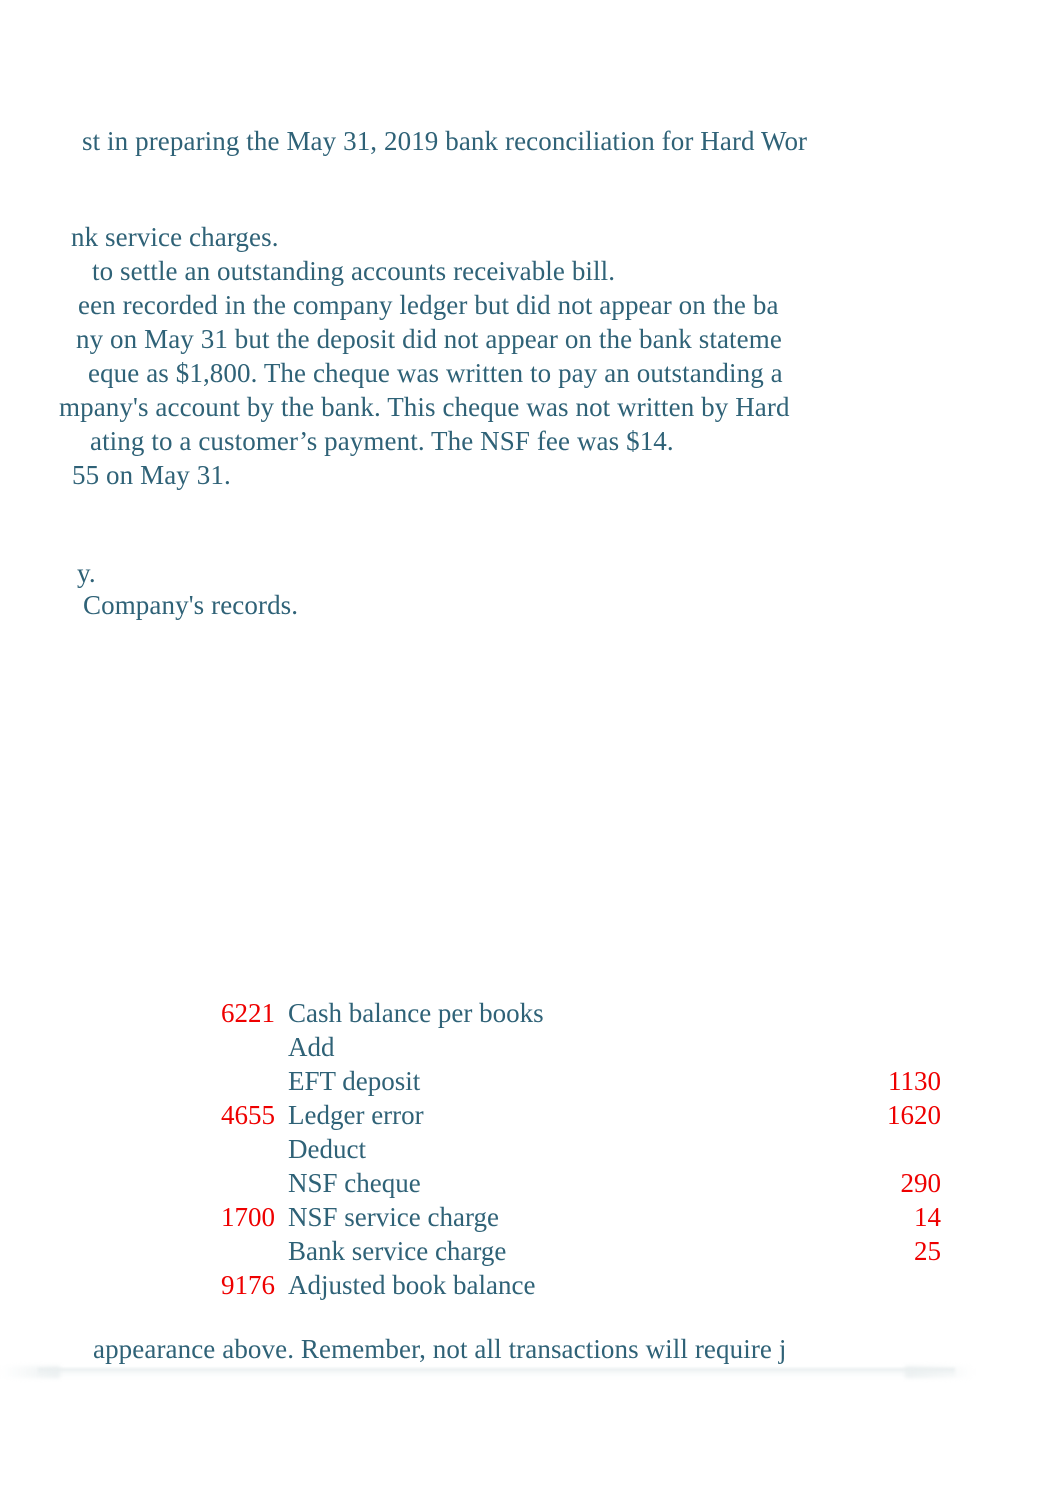 This screenshot has width=1062, height=1506. What do you see at coordinates (531, 1217) in the screenshot?
I see `table-row: 1700 NSF service charge 14` at bounding box center [531, 1217].